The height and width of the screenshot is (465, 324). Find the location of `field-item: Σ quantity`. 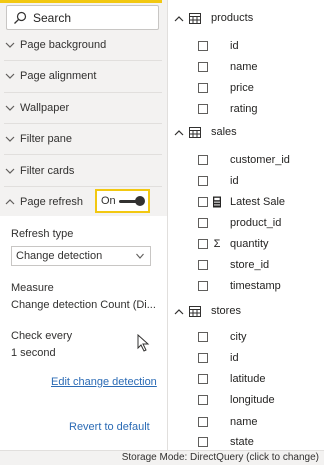

field-item: Σ quantity is located at coordinates (259, 245).